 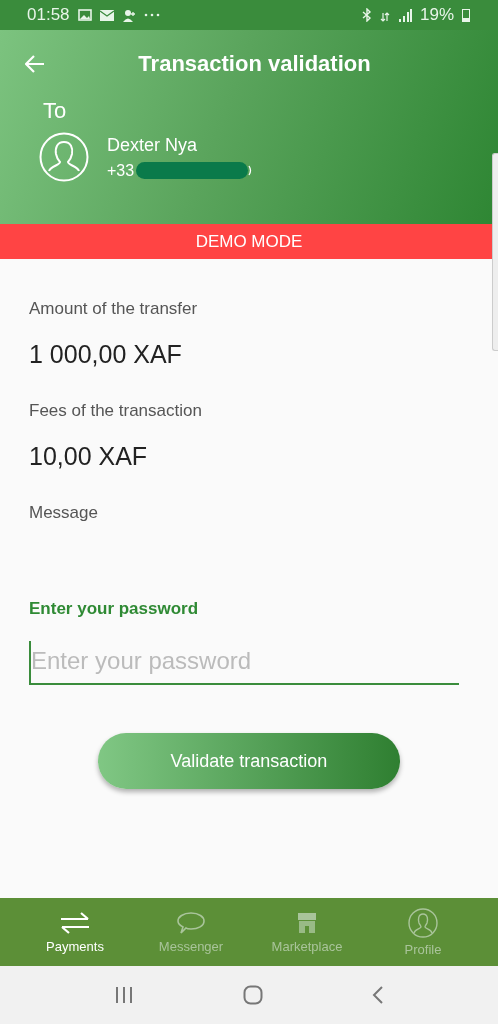 What do you see at coordinates (307, 922) in the screenshot?
I see `store-icon` at bounding box center [307, 922].